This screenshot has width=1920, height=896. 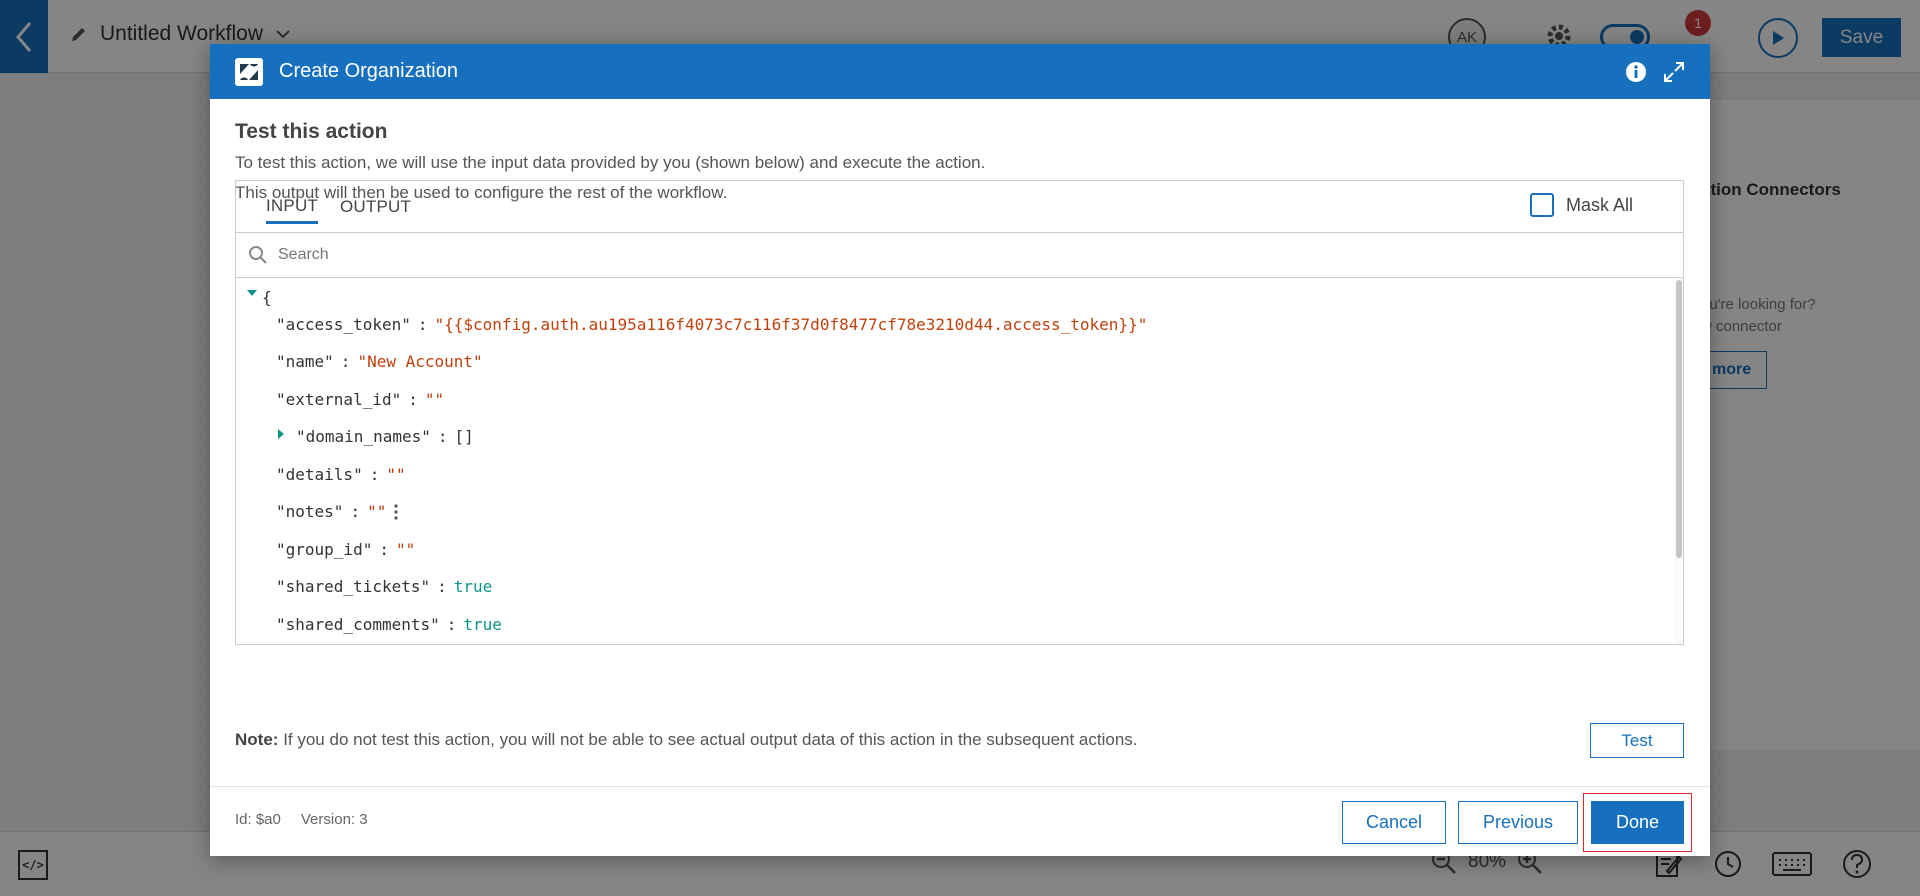 I want to click on mask-all-control: Mask All, so click(x=1581, y=205).